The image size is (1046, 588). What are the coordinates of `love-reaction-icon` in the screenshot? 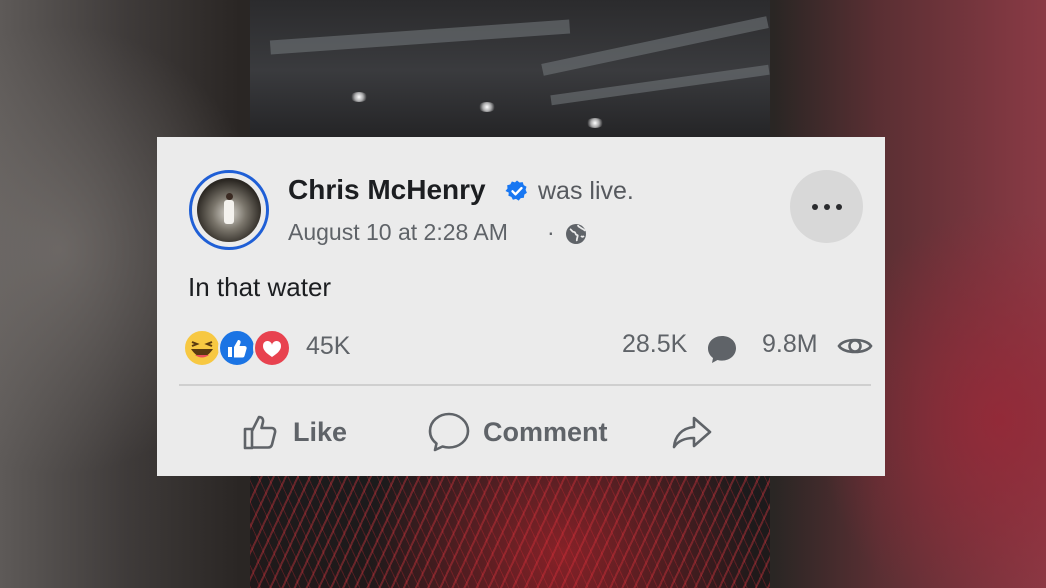 It's located at (272, 348).